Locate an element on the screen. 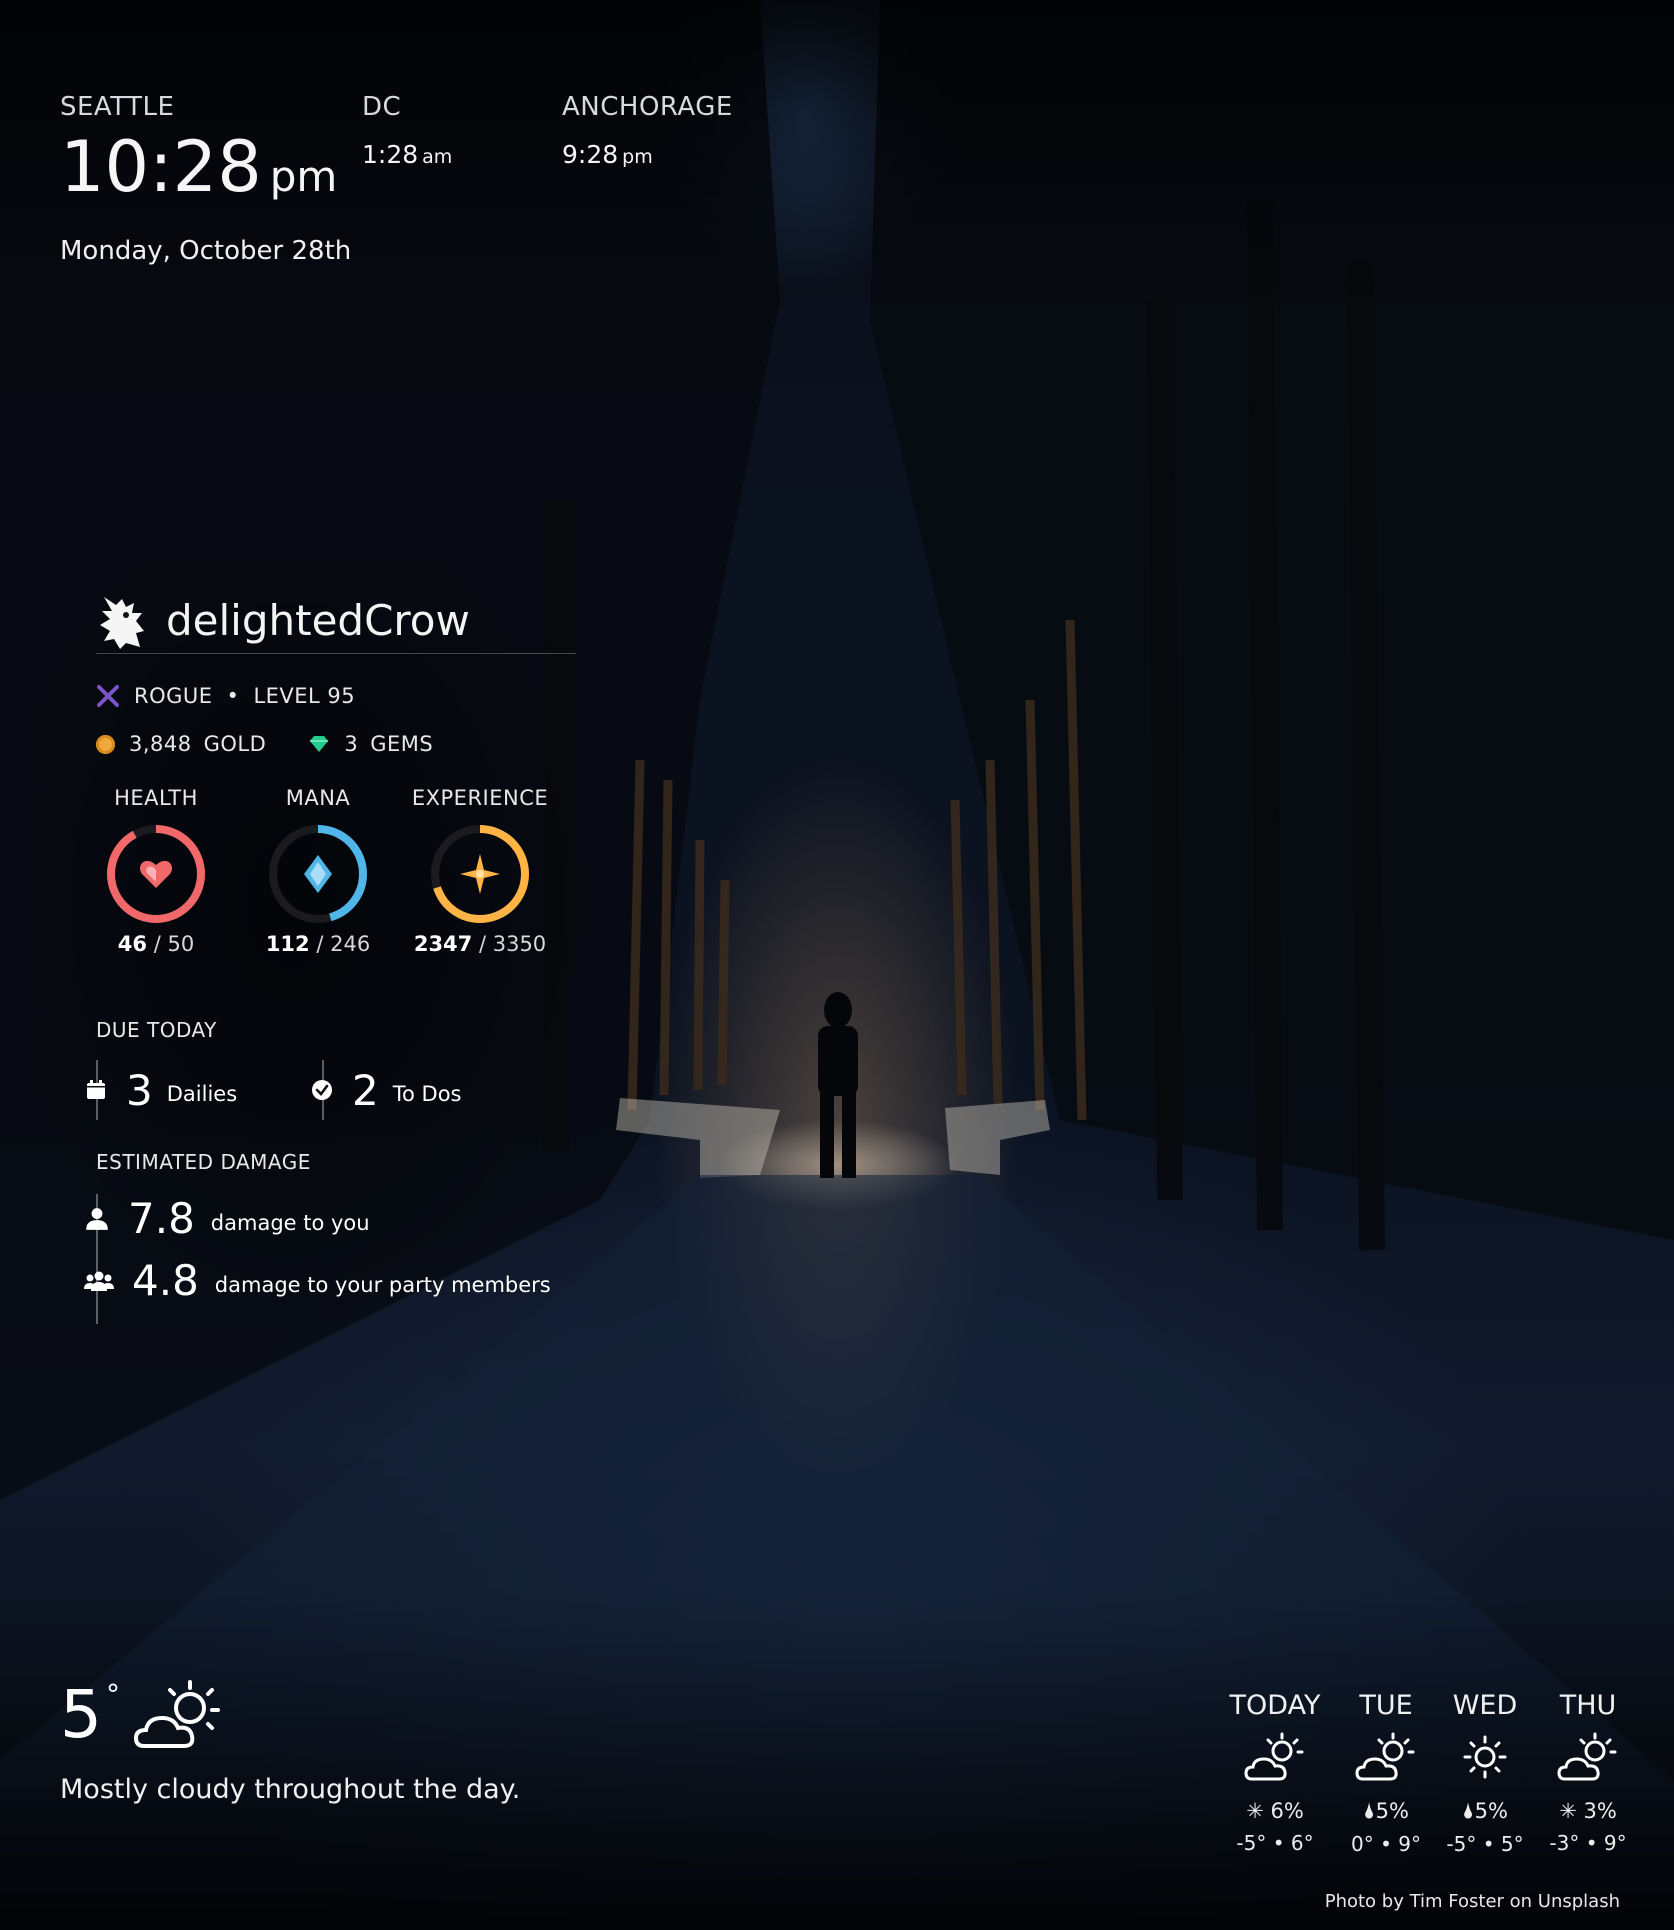 This screenshot has width=1674, height=1930. dailies-number: 3 is located at coordinates (139, 1090).